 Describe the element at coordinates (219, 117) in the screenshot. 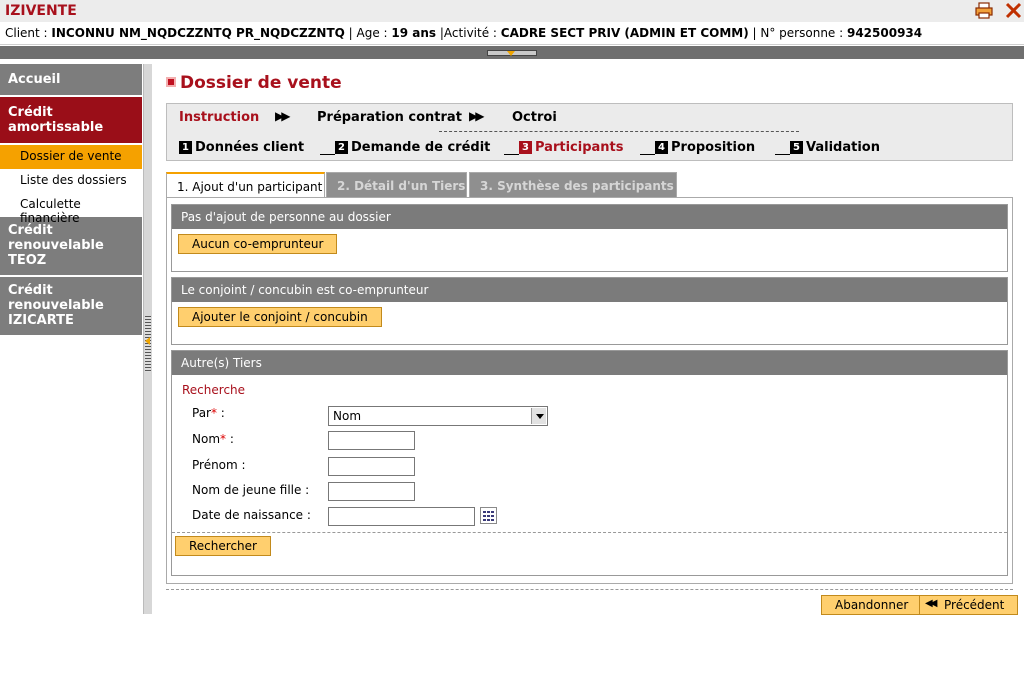

I see `phase-instruction: Instruction` at that location.